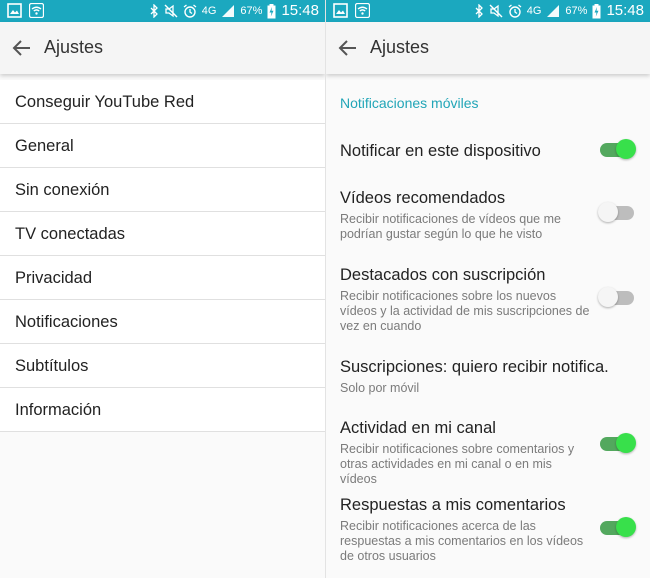 The image size is (650, 578). I want to click on list-item-label: General, so click(44, 146).